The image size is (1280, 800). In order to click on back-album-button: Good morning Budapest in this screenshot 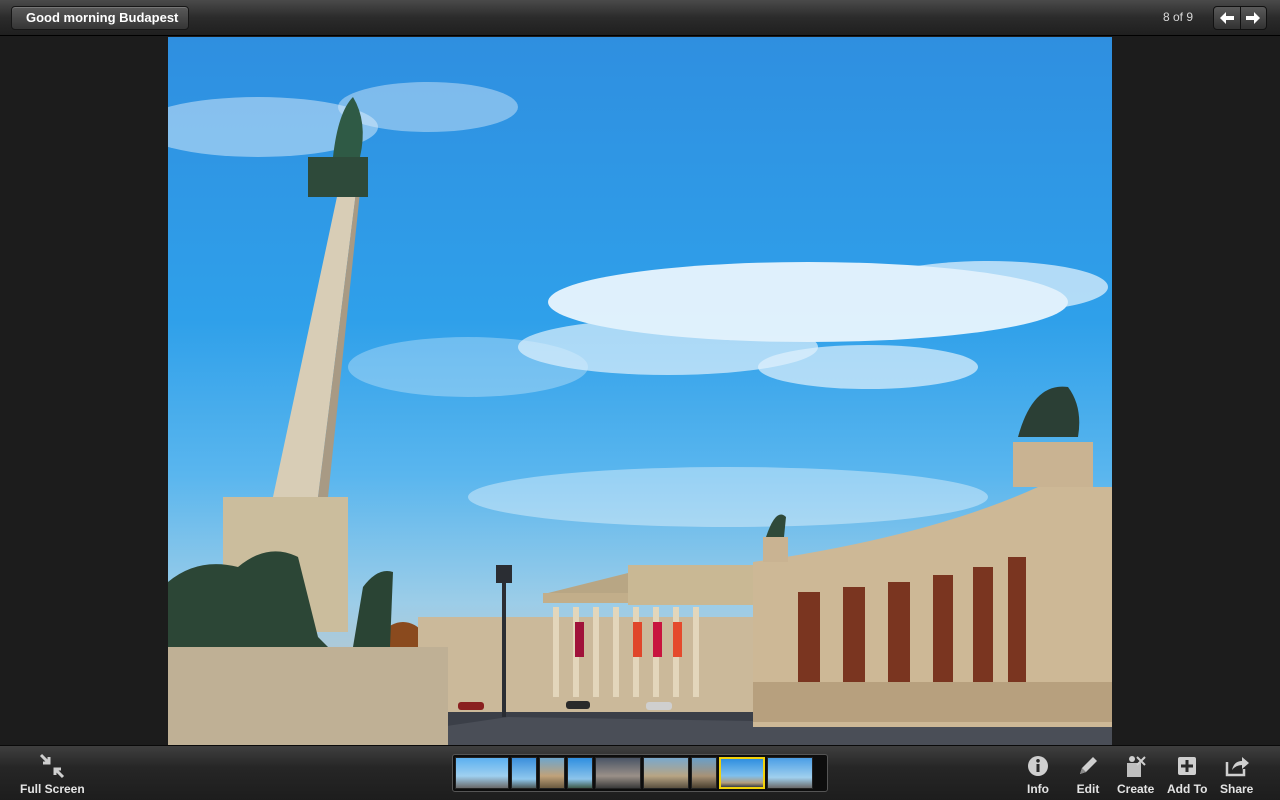, I will do `click(100, 18)`.